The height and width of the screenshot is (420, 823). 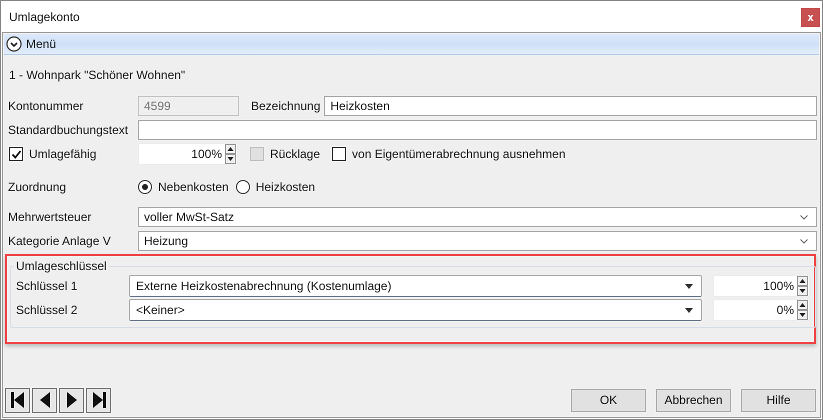 I want to click on property-title: 1 - Wohnpark "Schöner Wohnen", so click(x=97, y=76).